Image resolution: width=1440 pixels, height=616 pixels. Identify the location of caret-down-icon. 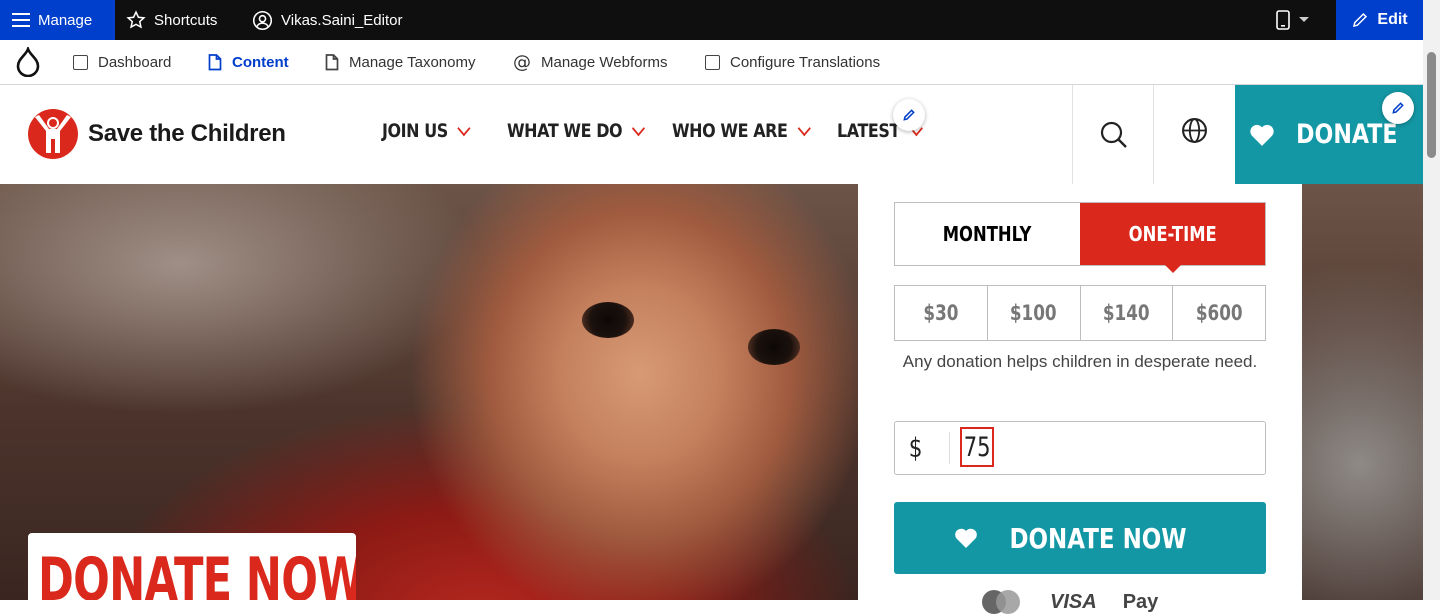
(1304, 19).